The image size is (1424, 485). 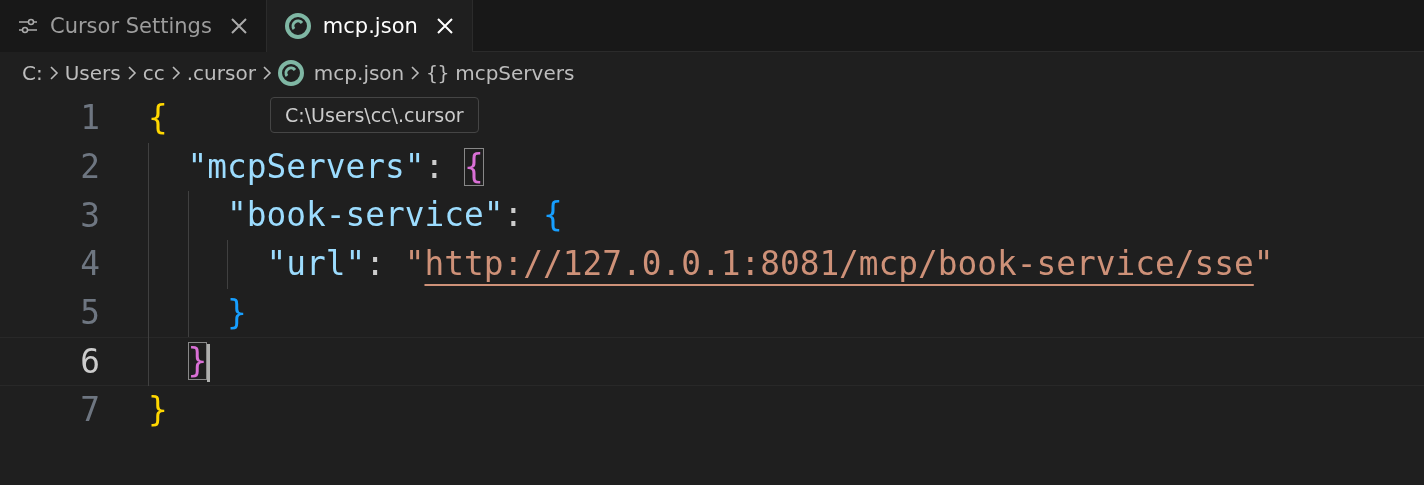 I want to click on breadcrumb-item: .cursor, so click(x=221, y=73).